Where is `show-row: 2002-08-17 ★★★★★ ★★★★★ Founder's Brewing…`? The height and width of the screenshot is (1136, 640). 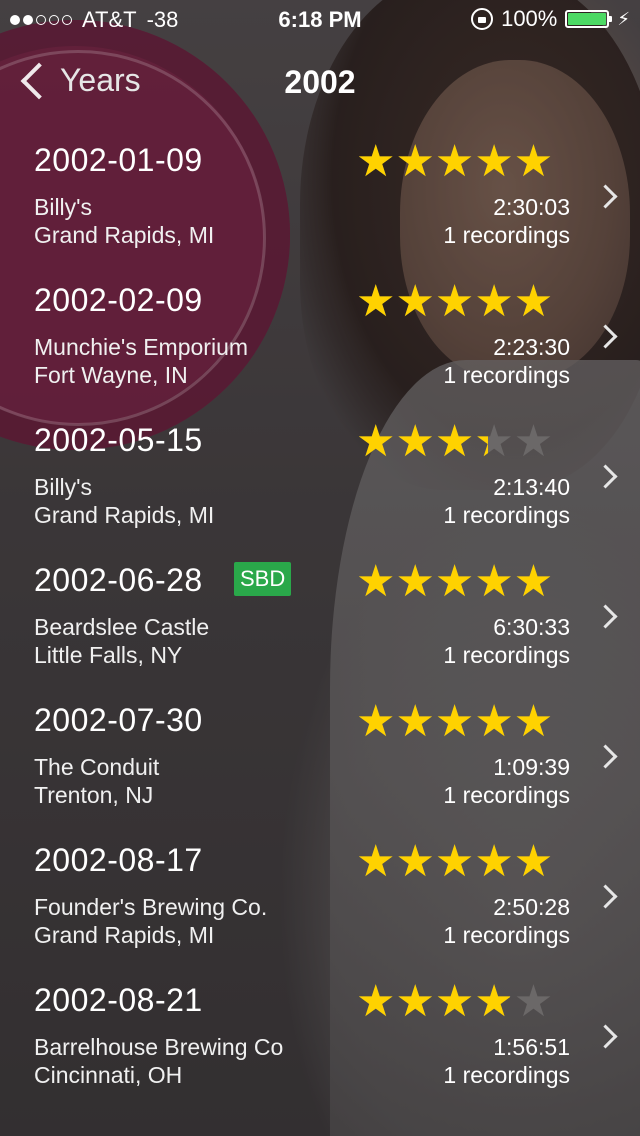 show-row: 2002-08-17 ★★★★★ ★★★★★ Founder's Brewing… is located at coordinates (320, 898).